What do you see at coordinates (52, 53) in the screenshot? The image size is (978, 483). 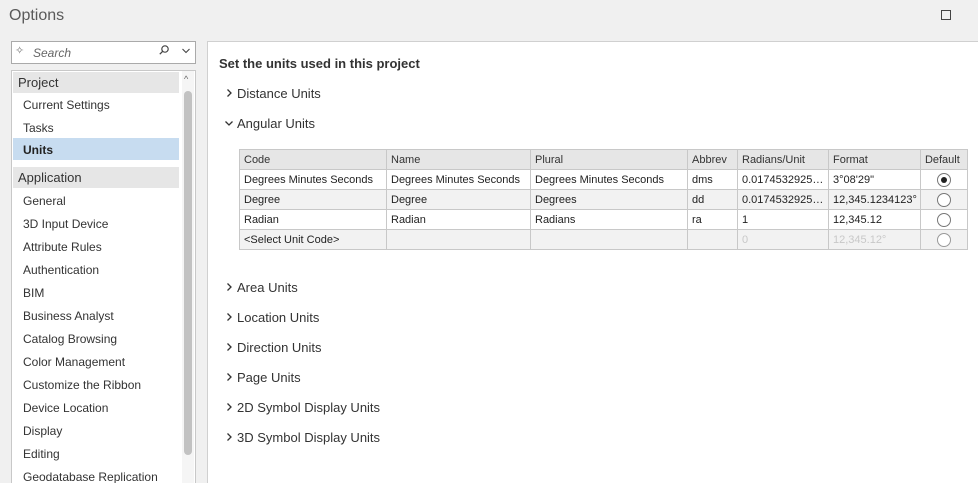 I see `search-placeholder: Search` at bounding box center [52, 53].